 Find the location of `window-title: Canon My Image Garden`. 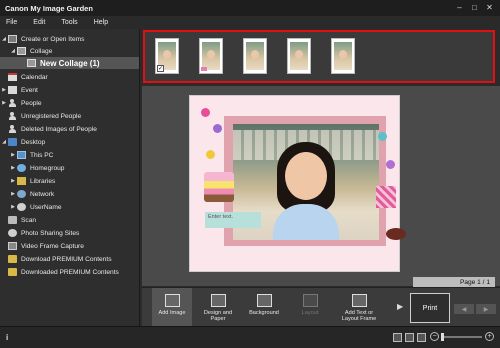

window-title: Canon My Image Garden is located at coordinates (49, 8).